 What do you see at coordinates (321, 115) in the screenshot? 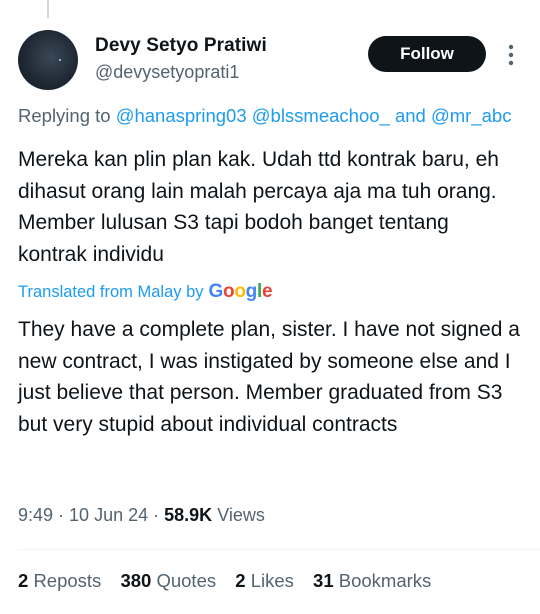
I see `mention-link: @blssmeachoo_` at bounding box center [321, 115].